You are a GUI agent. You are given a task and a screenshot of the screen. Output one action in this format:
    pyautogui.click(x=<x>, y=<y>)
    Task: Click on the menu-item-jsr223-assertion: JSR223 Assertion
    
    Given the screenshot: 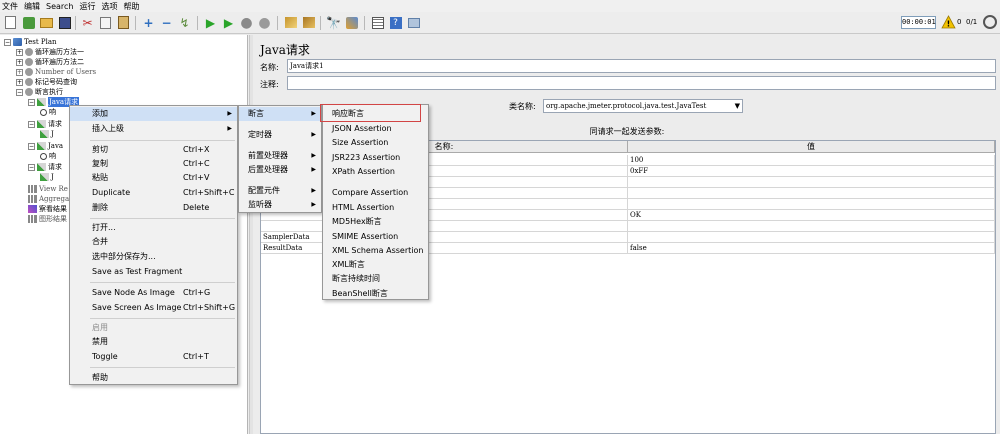 What is the action you would take?
    pyautogui.click(x=375, y=158)
    